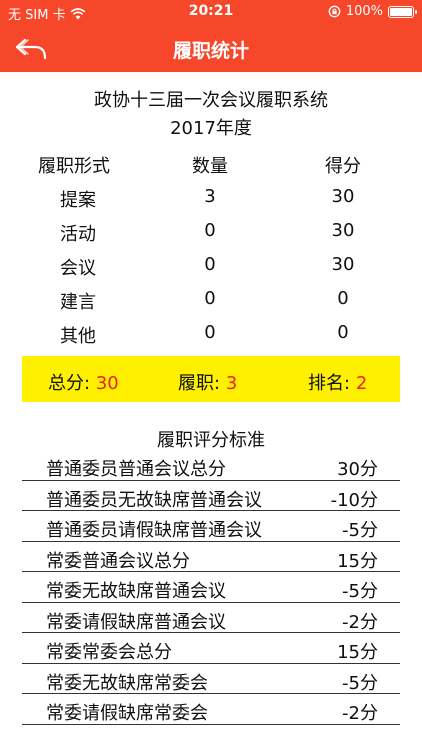  What do you see at coordinates (78, 302) in the screenshot?
I see `stat-type: 建言` at bounding box center [78, 302].